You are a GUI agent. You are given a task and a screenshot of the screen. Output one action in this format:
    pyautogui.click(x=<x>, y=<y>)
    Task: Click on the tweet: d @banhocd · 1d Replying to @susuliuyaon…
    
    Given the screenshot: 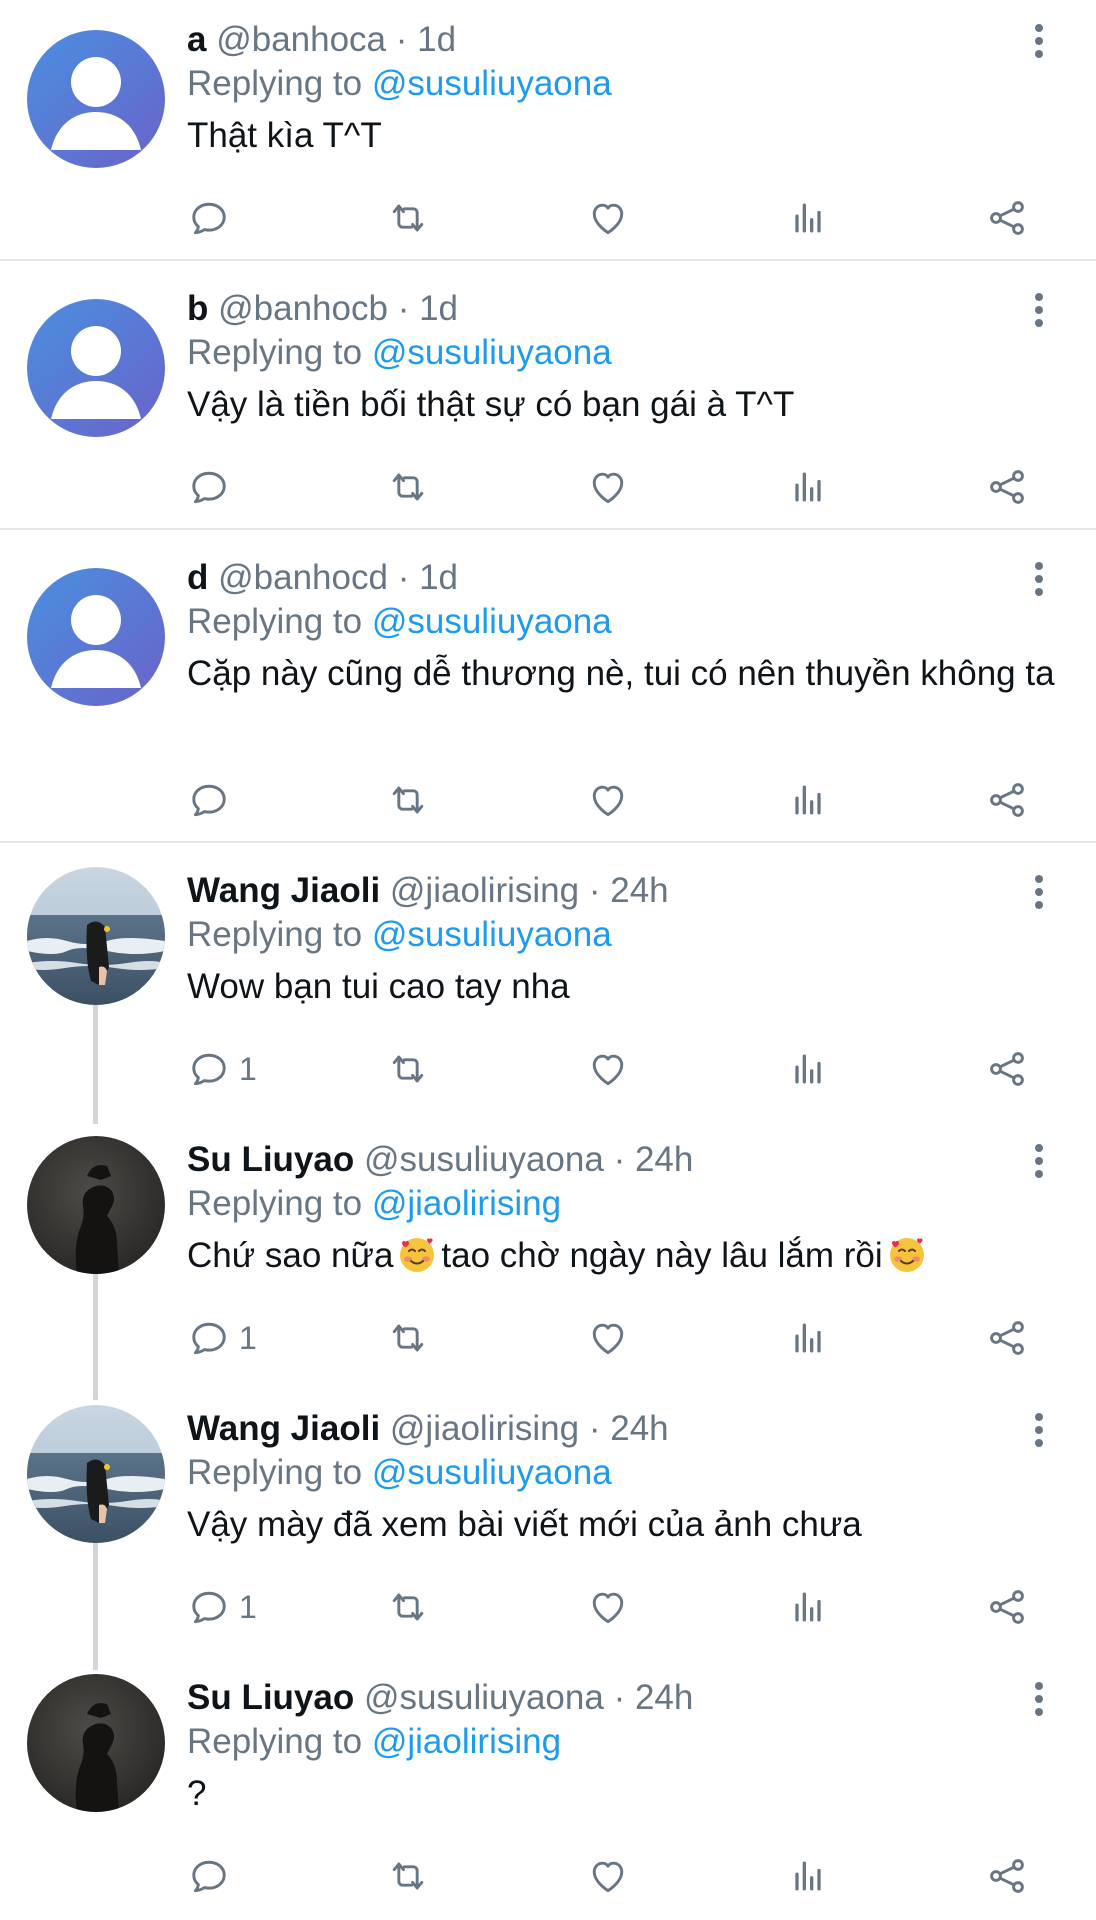 What is the action you would take?
    pyautogui.click(x=548, y=696)
    